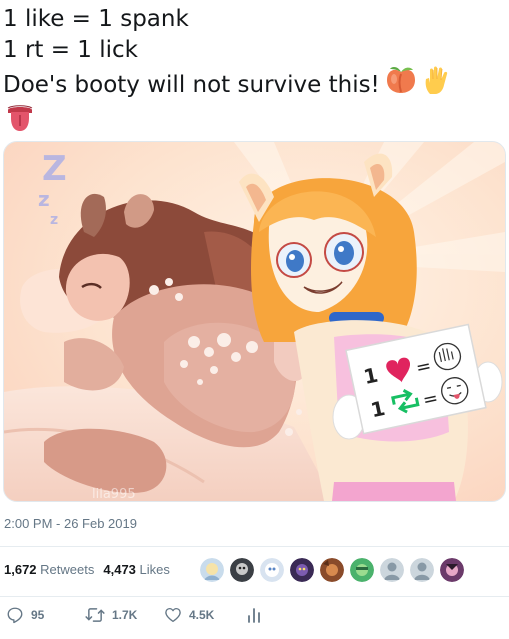 The width and height of the screenshot is (509, 639). I want to click on watermark: lila995, so click(114, 494).